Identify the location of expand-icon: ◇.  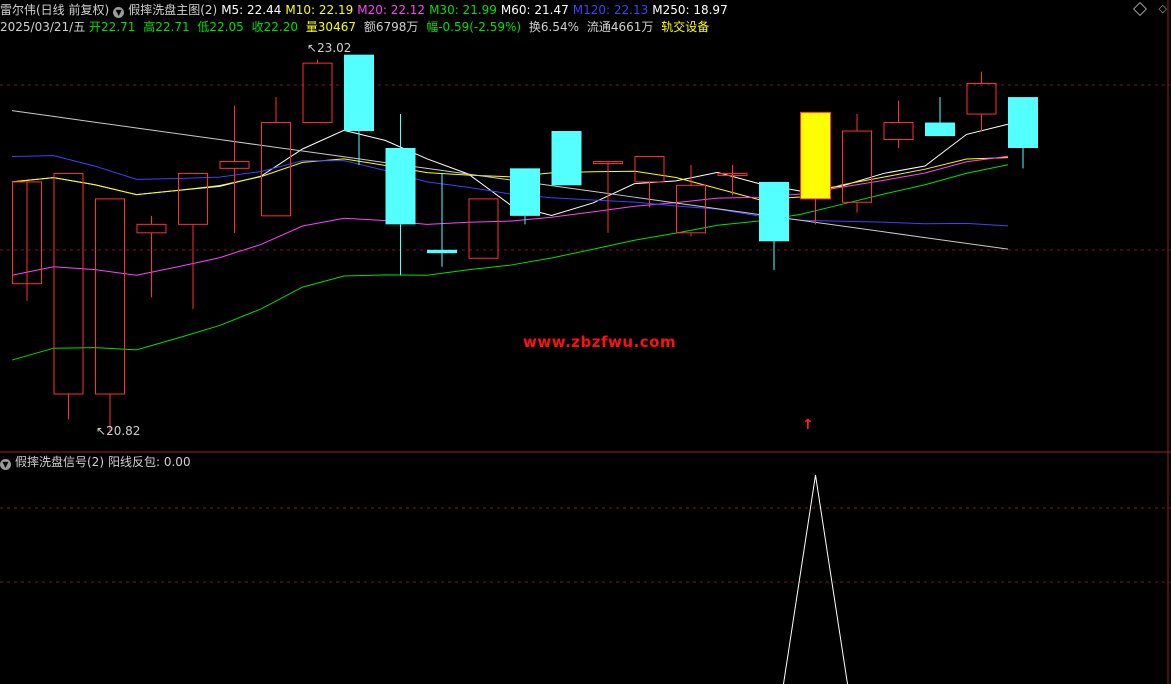
(1163, 8).